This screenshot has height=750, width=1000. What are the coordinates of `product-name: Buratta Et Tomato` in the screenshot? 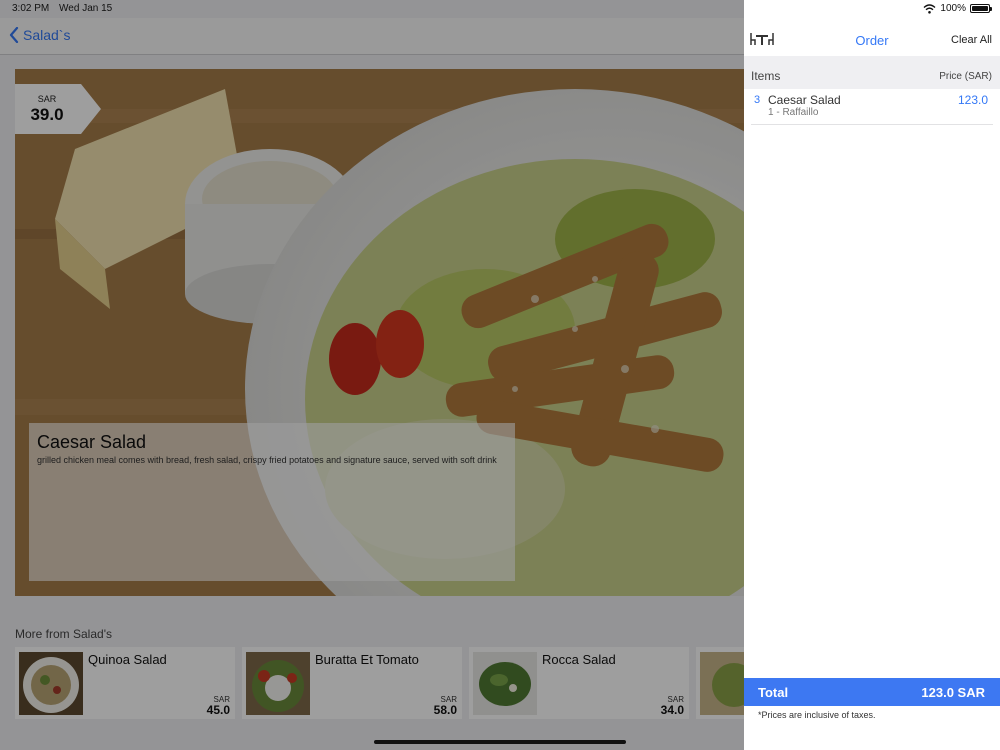 It's located at (367, 659).